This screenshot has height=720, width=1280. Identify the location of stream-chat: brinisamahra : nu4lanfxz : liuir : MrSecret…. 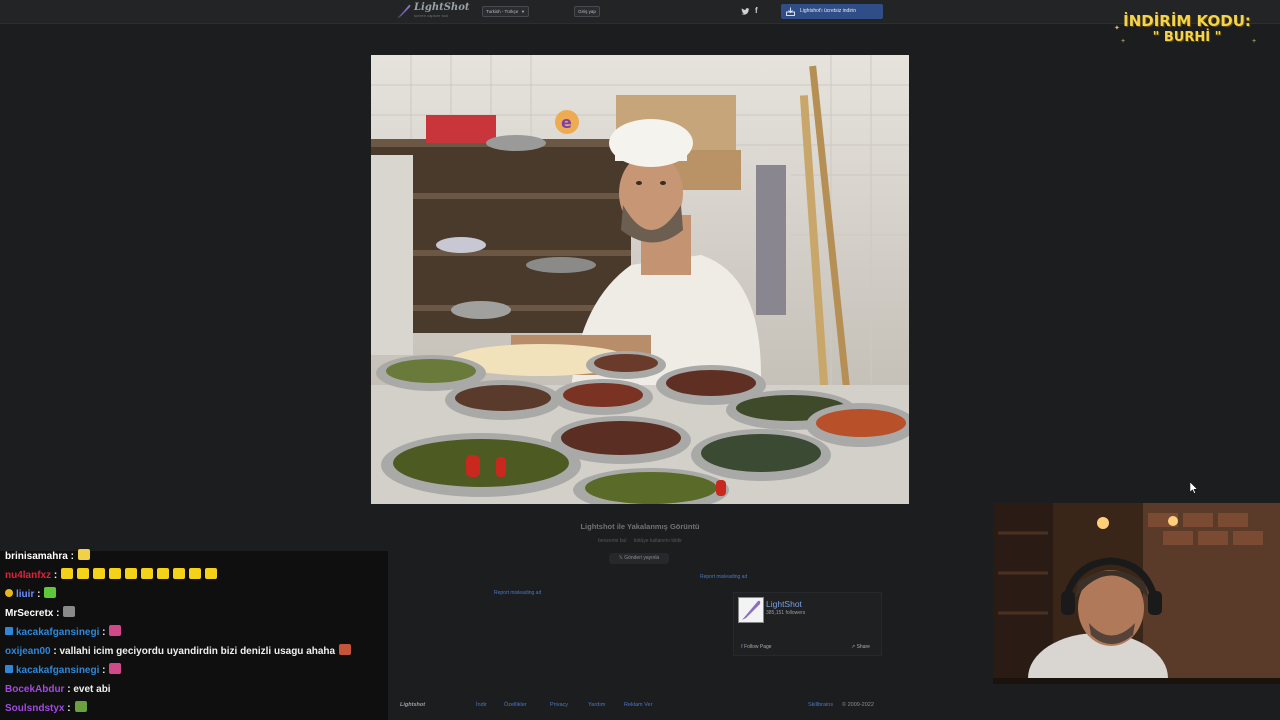
(194, 634).